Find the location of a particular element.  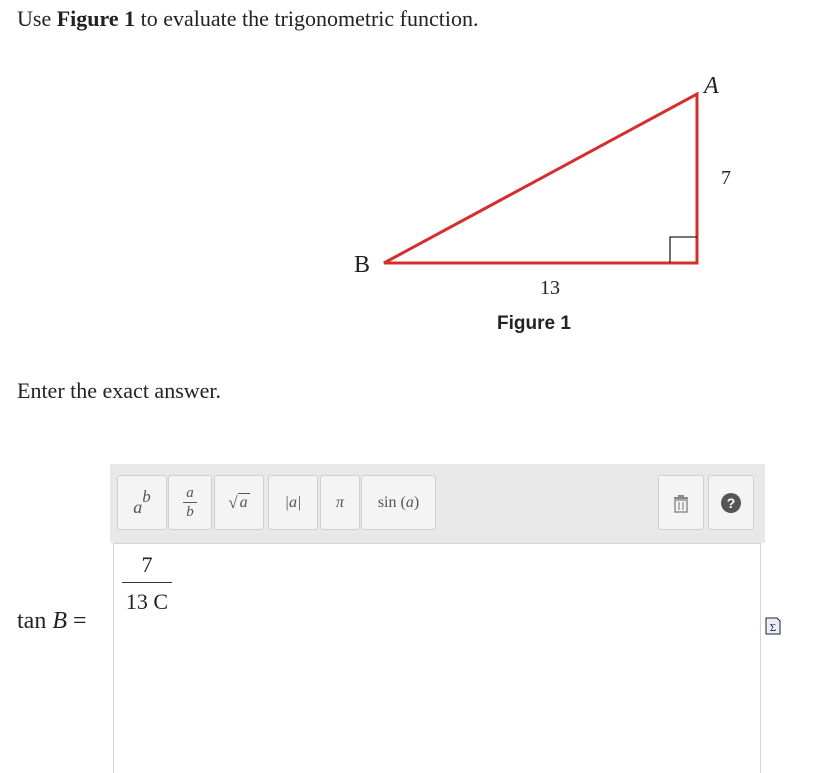

sigma-icon: Σ is located at coordinates (773, 626).